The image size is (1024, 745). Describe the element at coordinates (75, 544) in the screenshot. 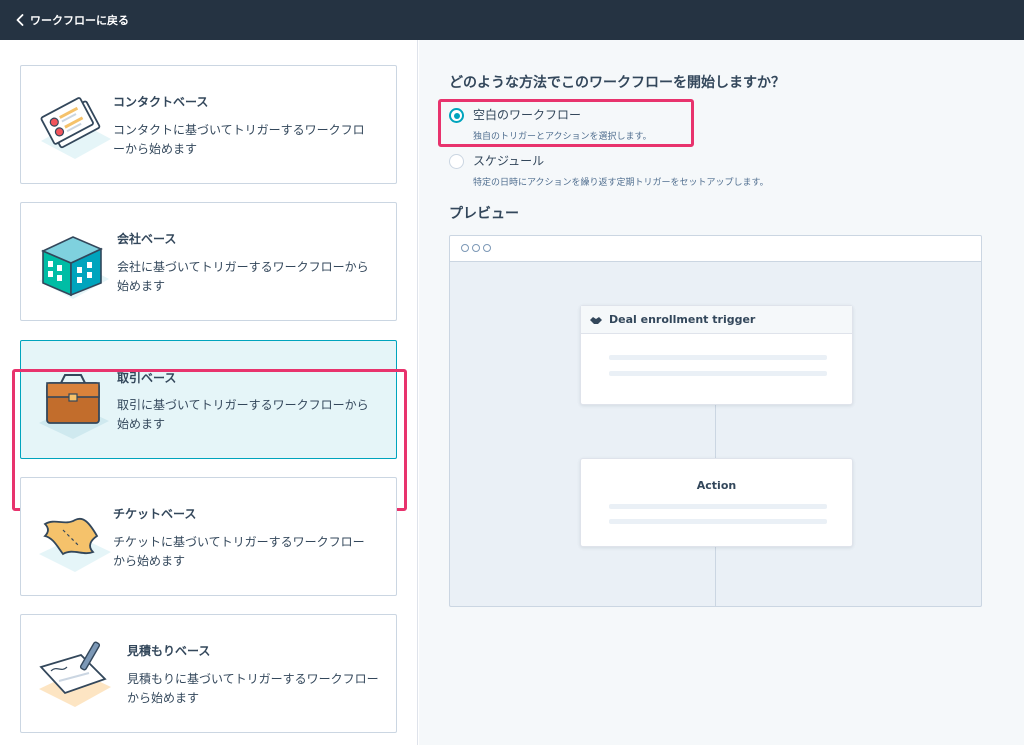

I see `ticket-icon` at that location.